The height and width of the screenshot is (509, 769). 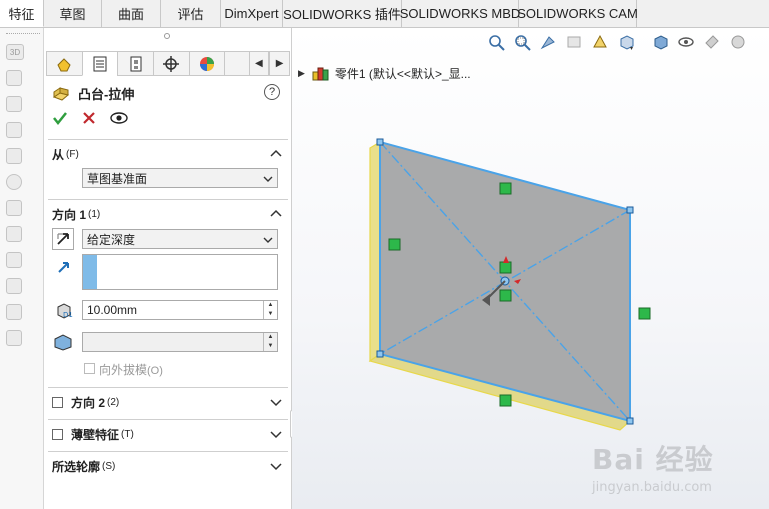 I want to click on revolve-icon, so click(x=14, y=104).